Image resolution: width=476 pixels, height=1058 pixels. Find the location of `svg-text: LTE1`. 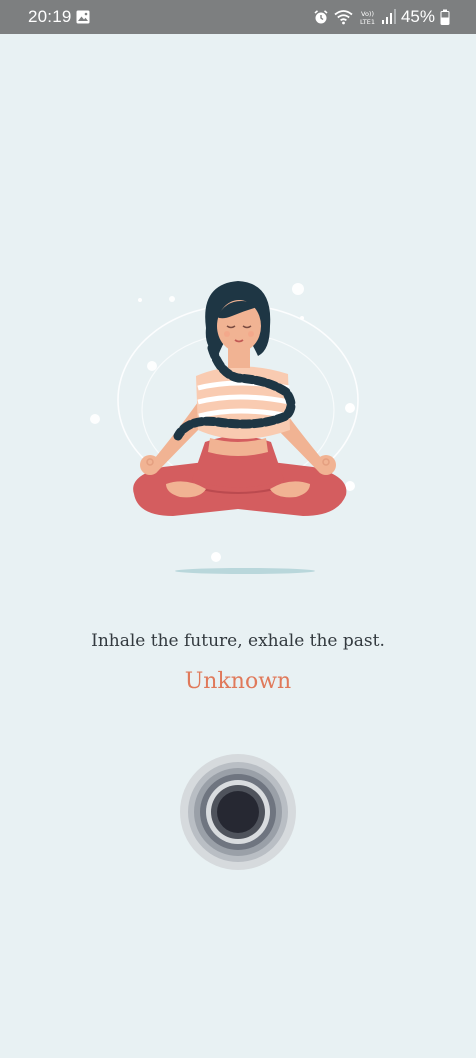

svg-text: LTE1 is located at coordinates (367, 21).